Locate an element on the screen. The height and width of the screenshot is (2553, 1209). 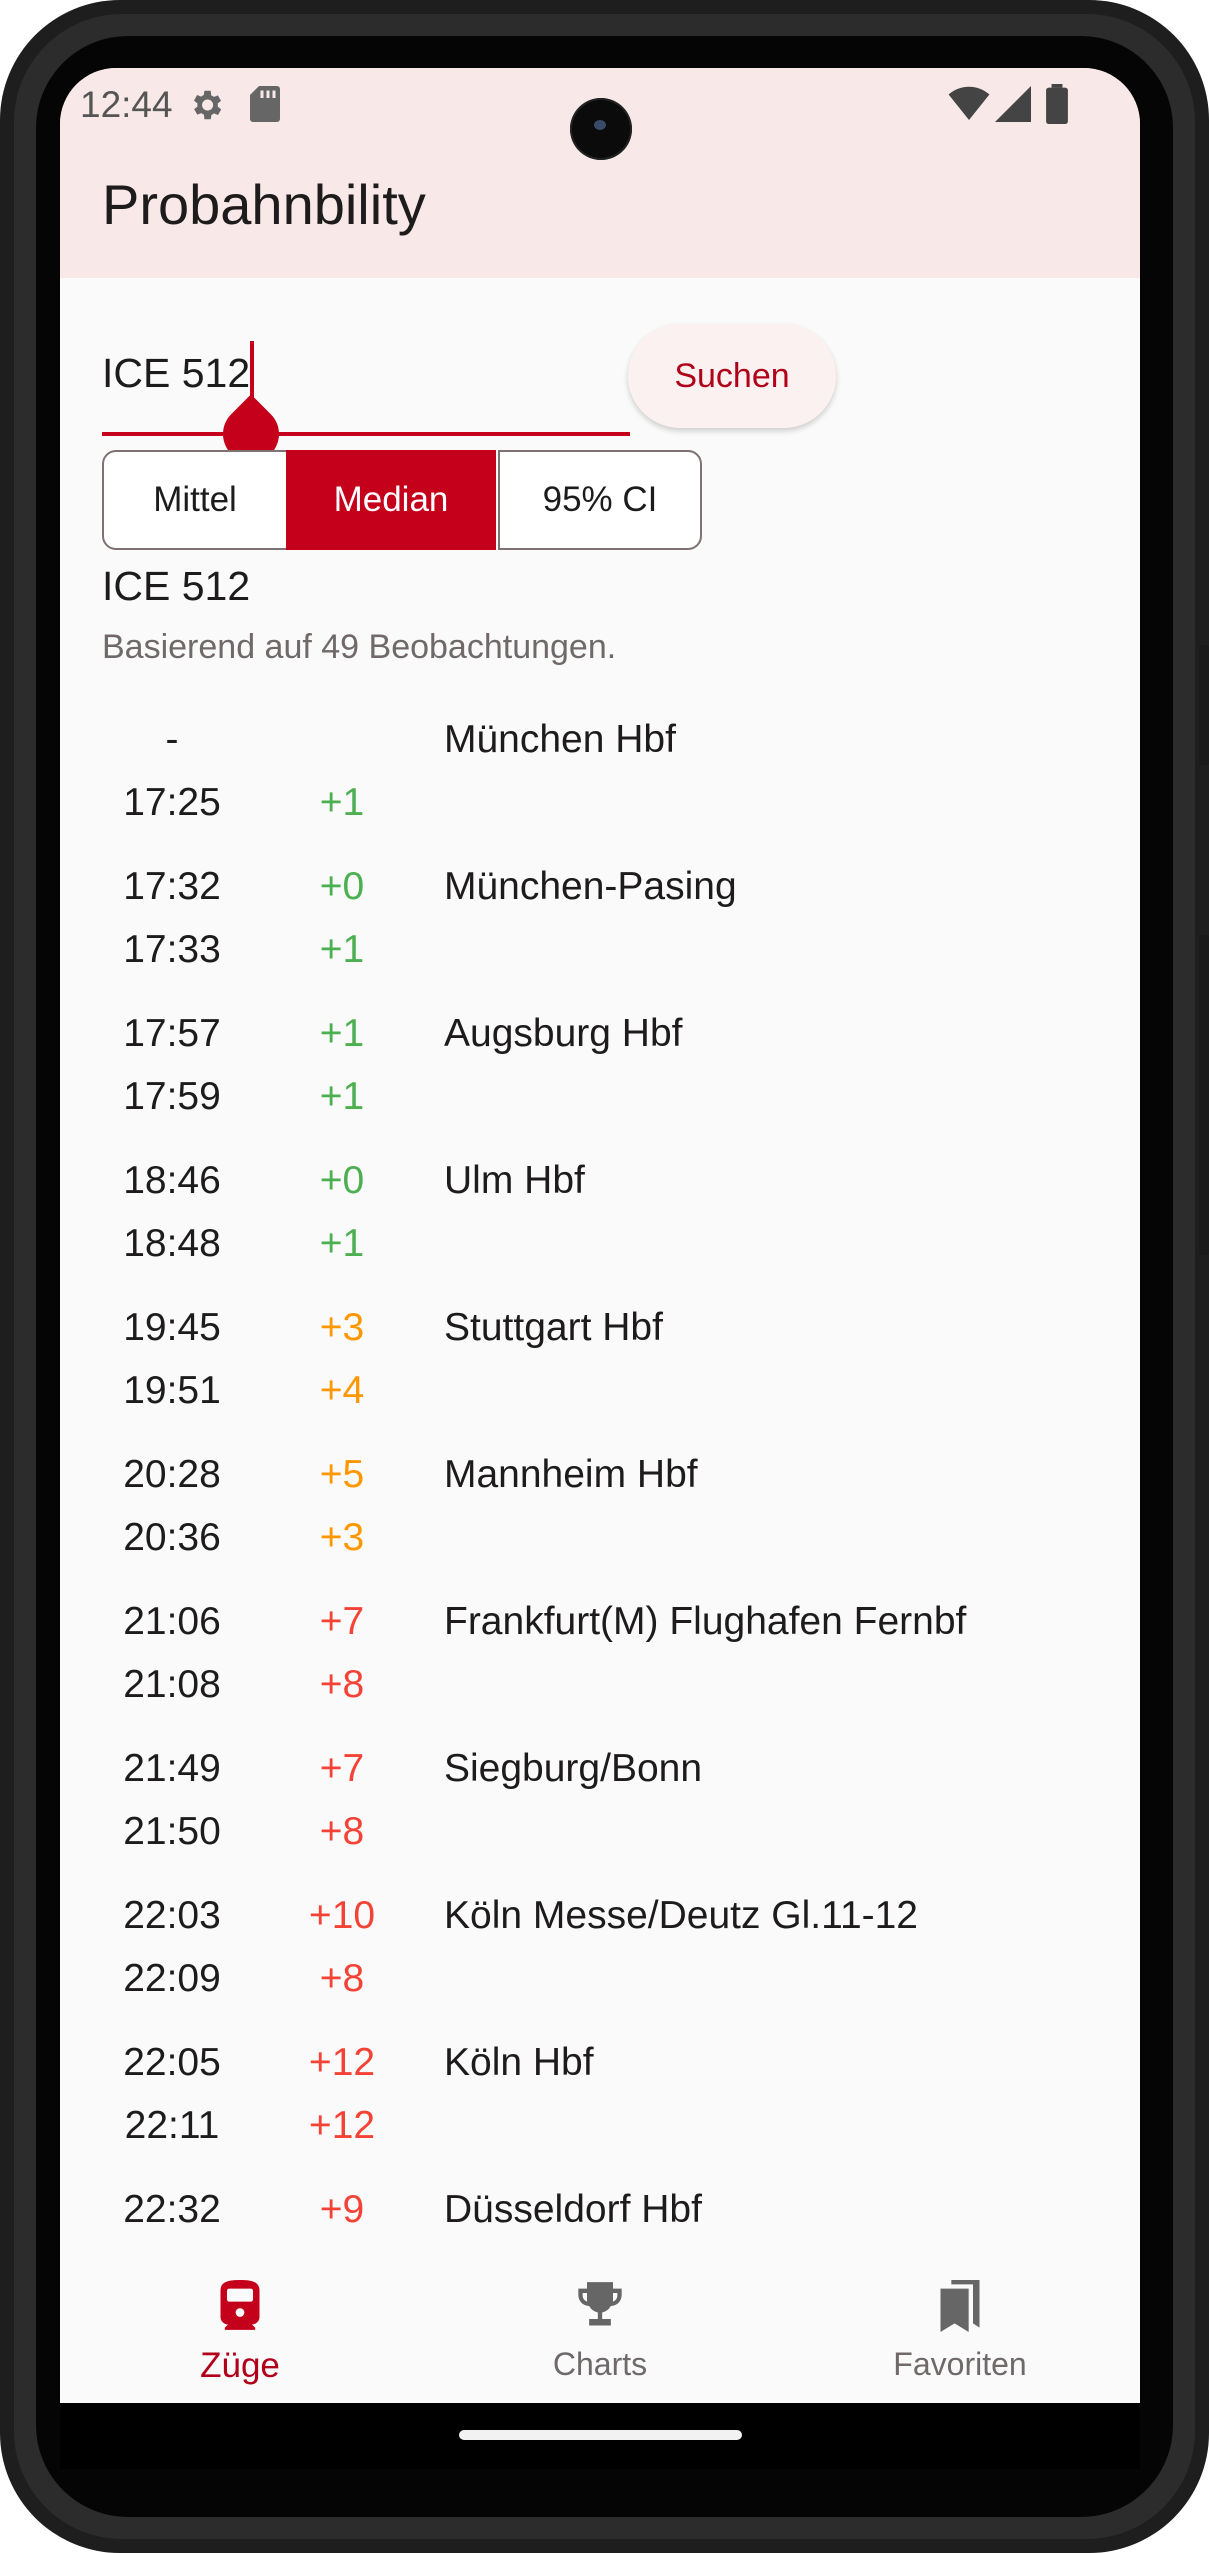
mode-mittel-button: Mittel is located at coordinates (195, 500).